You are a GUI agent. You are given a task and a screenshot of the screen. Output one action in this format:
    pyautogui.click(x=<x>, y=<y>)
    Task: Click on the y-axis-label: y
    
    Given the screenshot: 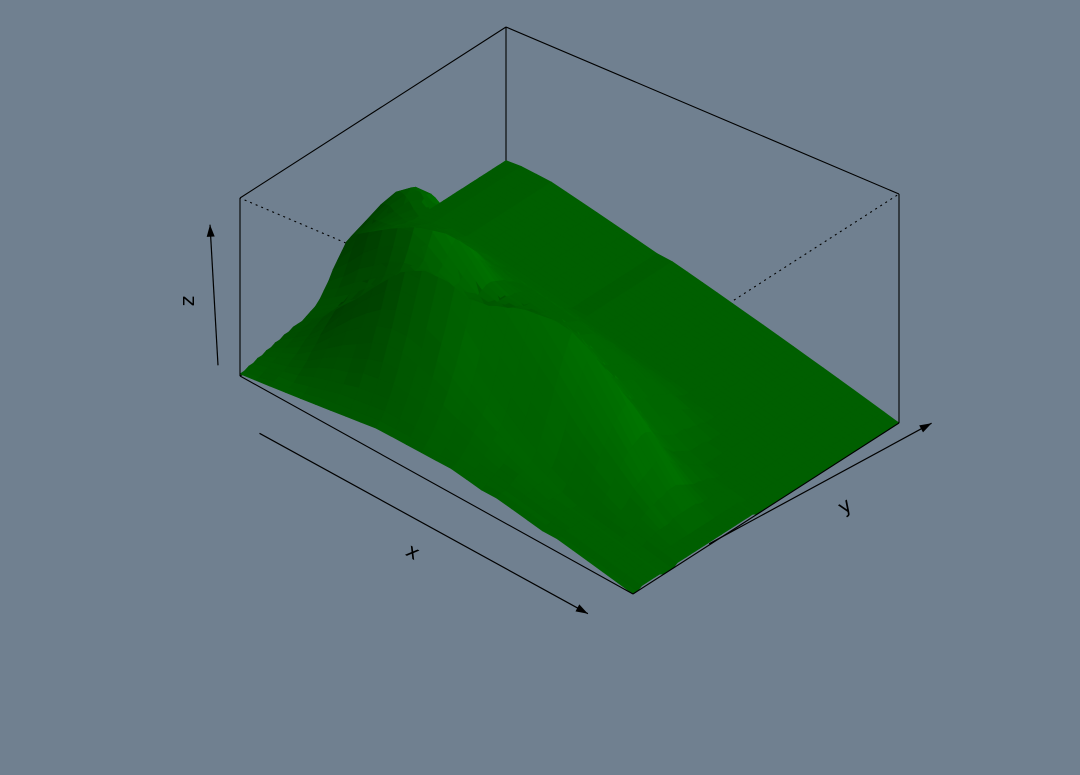 What is the action you would take?
    pyautogui.click(x=844, y=505)
    